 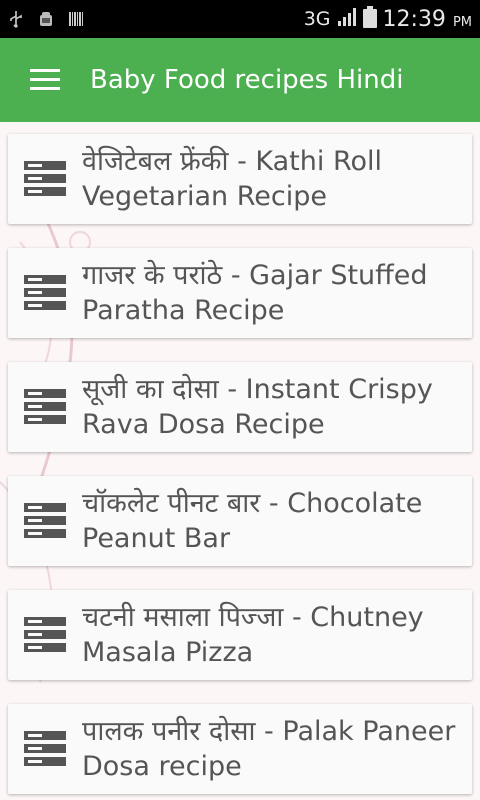 I want to click on recipe-title-line1: चॉकलेट पीनट बार - Chocolate, so click(x=252, y=503).